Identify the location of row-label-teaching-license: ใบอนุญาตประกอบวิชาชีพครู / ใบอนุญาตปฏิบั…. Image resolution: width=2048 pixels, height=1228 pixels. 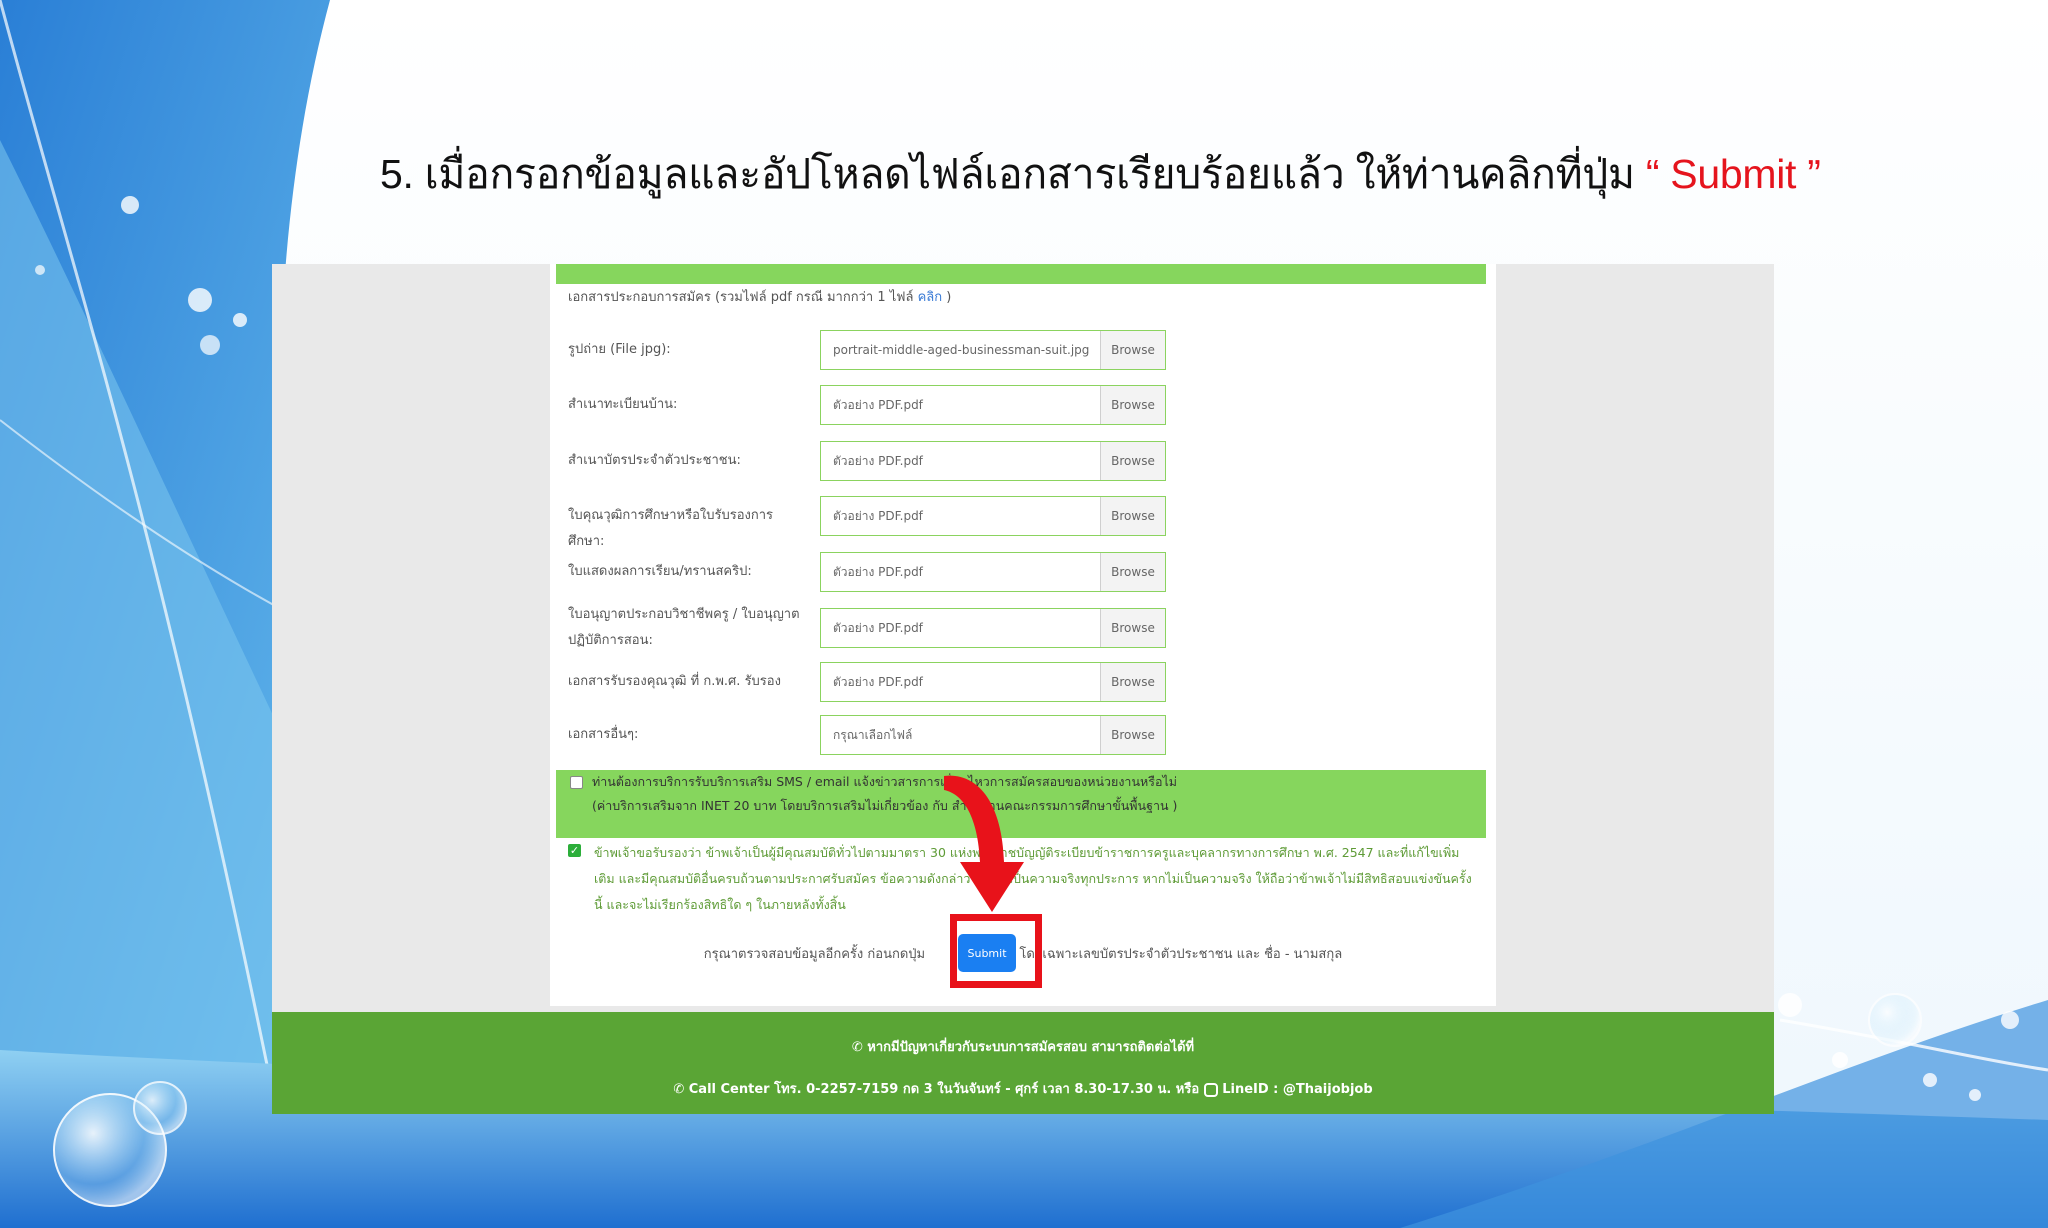
(684, 627).